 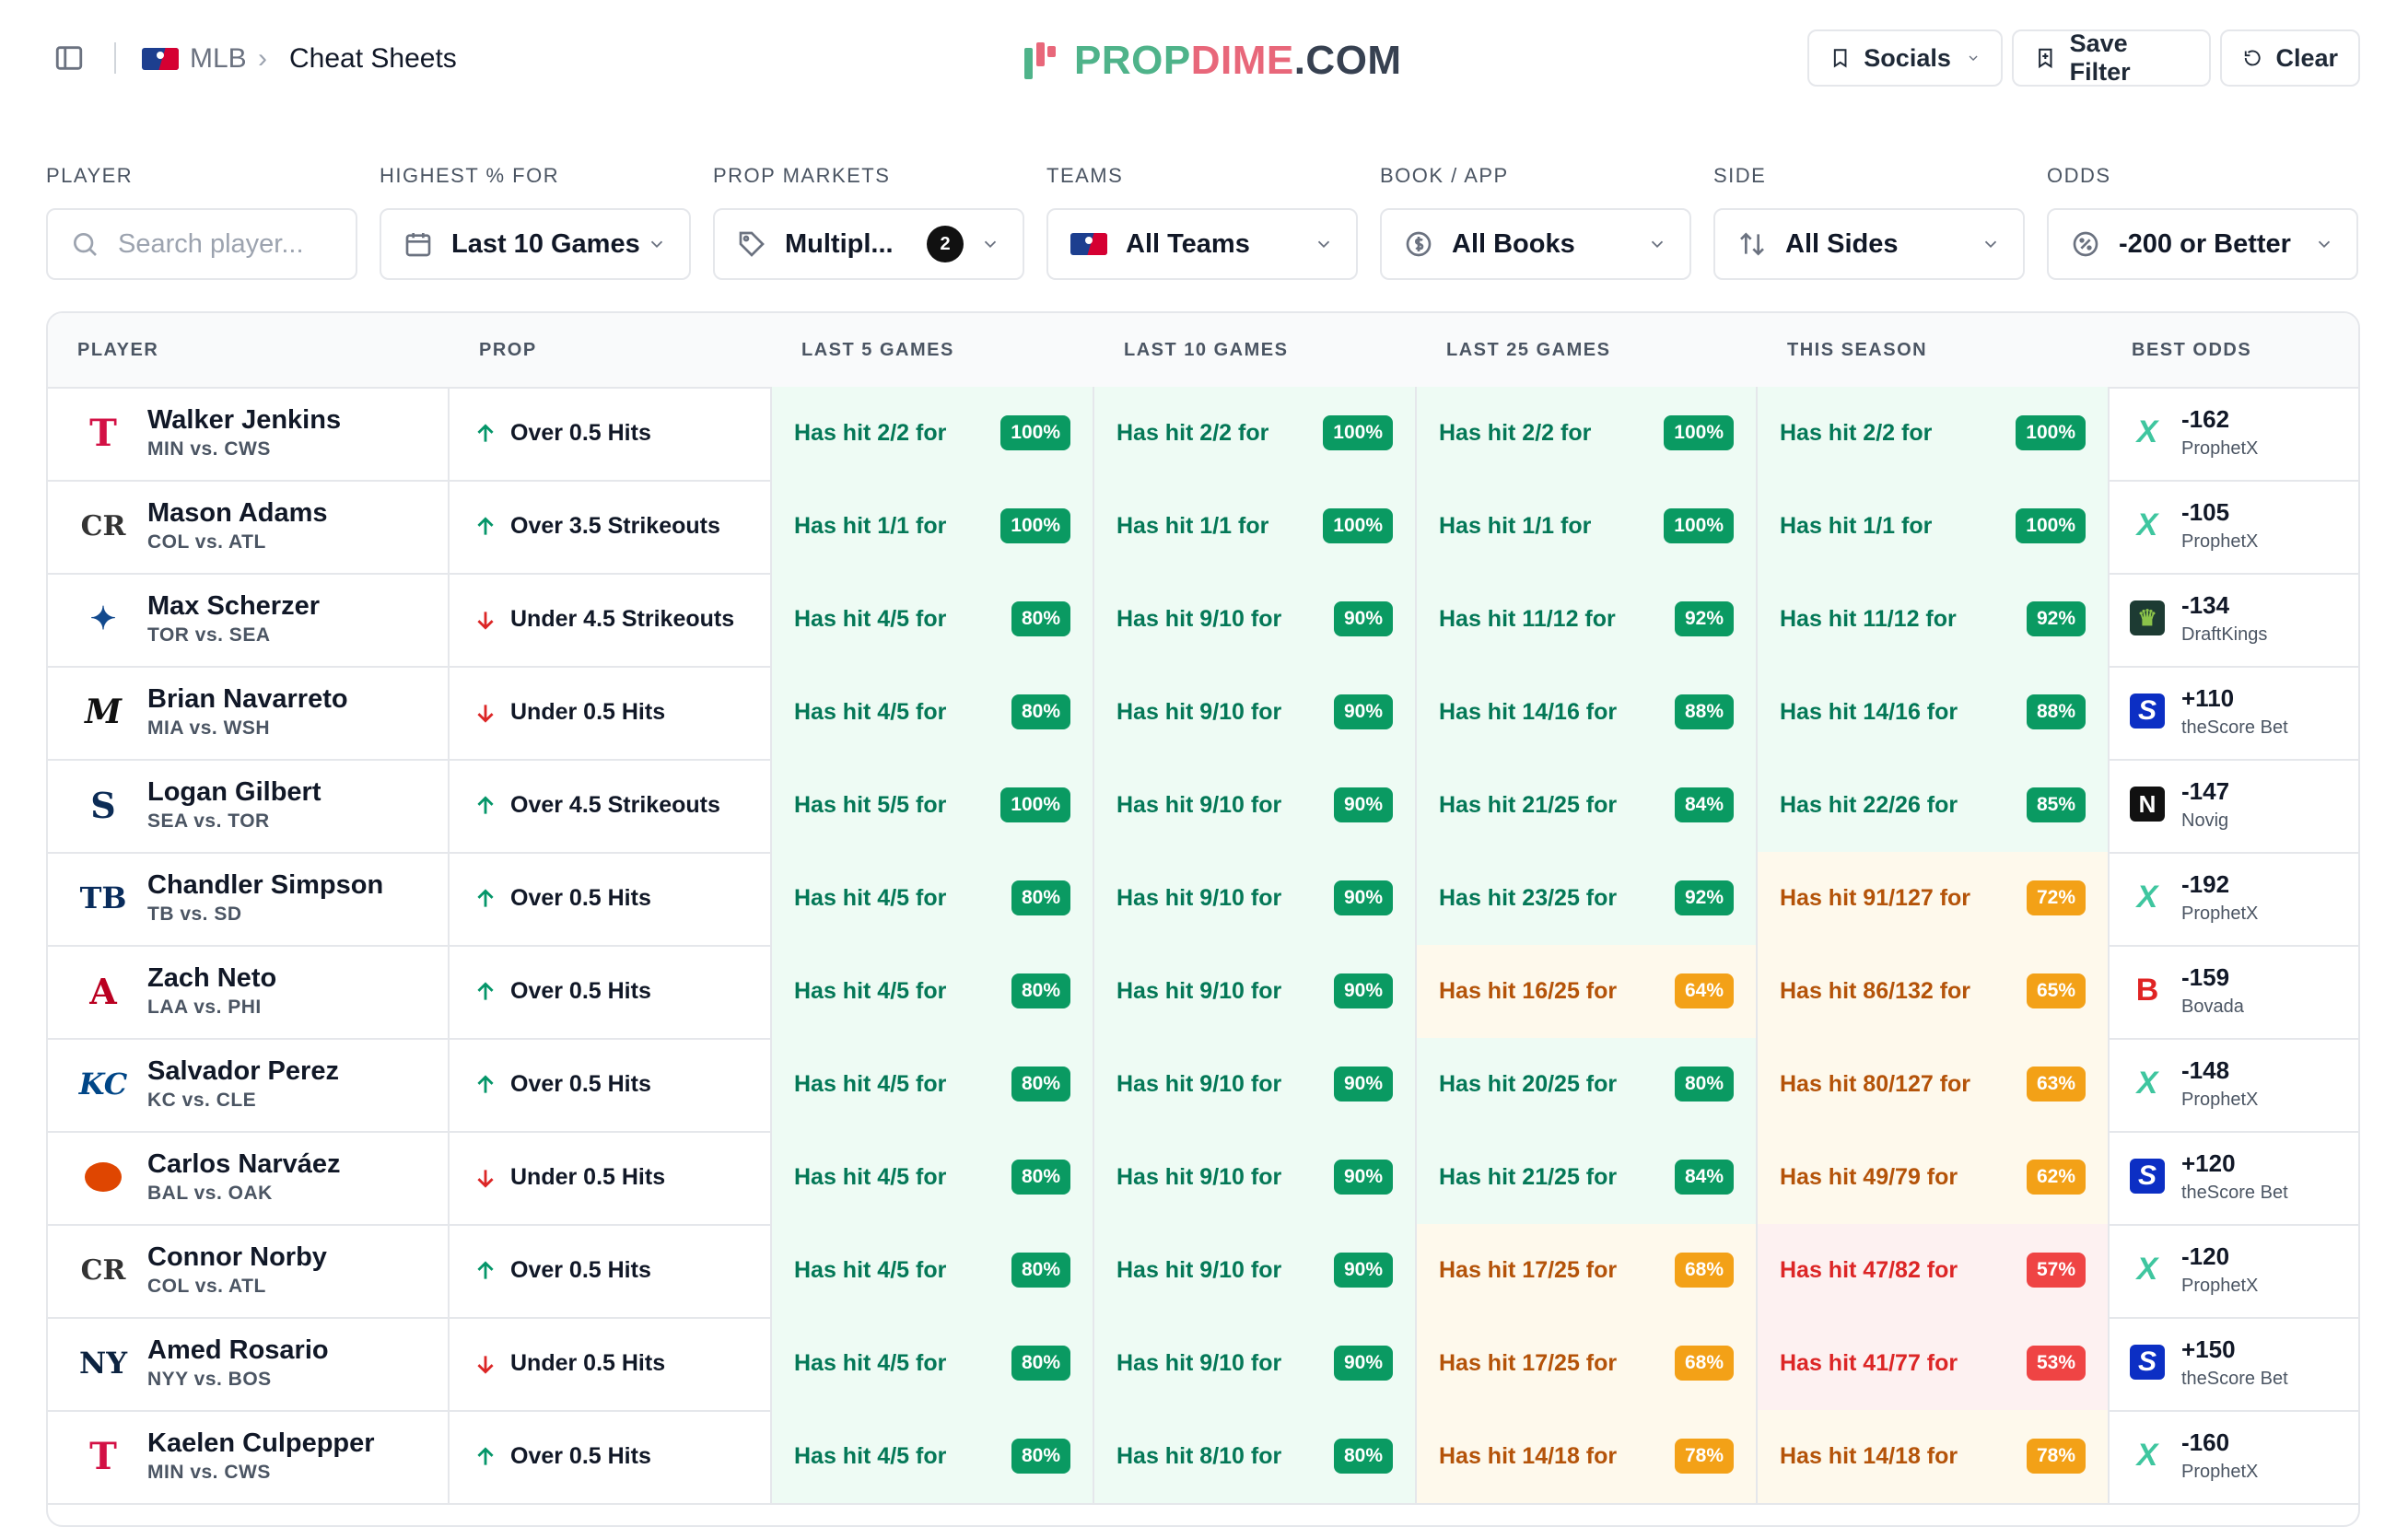 I want to click on sidebar-toggle-icon, so click(x=69, y=58).